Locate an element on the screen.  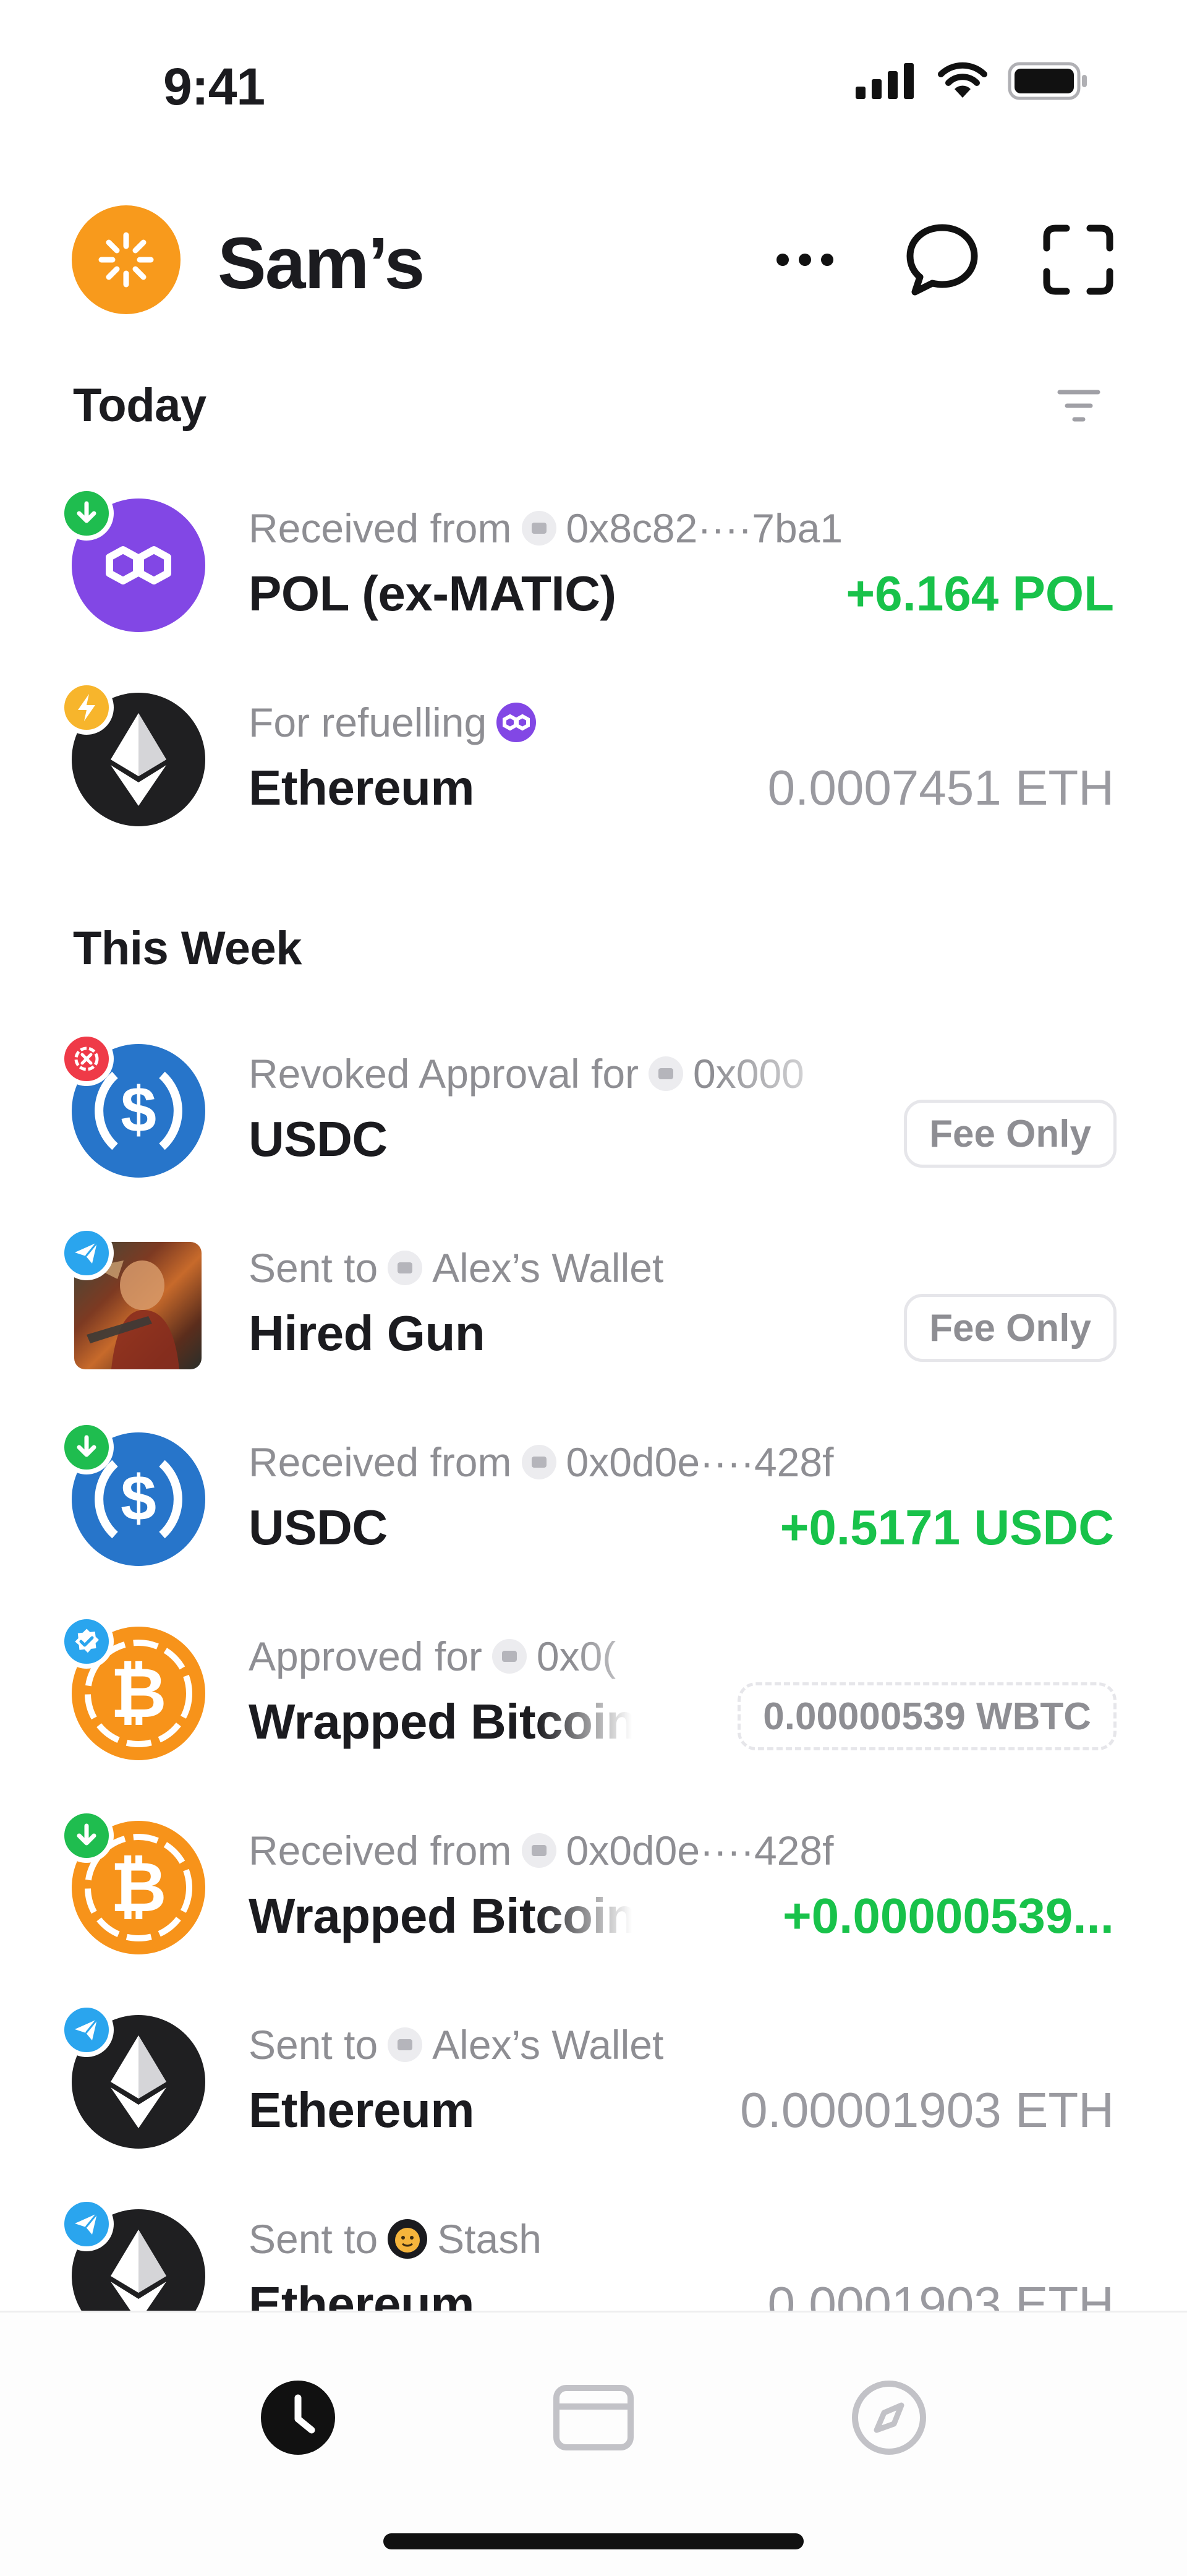
token-name: Hired Gun is located at coordinates (367, 1333).